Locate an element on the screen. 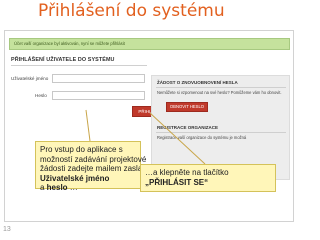 Image resolution: width=320 pixels, height=240 pixels. callout-click-text: …a klepněte na tlačítko is located at coordinates (187, 172).